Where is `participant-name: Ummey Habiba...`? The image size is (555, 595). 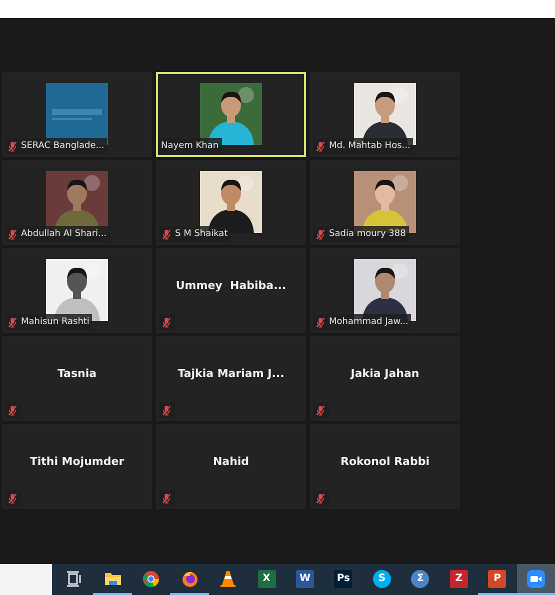
participant-name: Ummey Habiba... is located at coordinates (231, 285).